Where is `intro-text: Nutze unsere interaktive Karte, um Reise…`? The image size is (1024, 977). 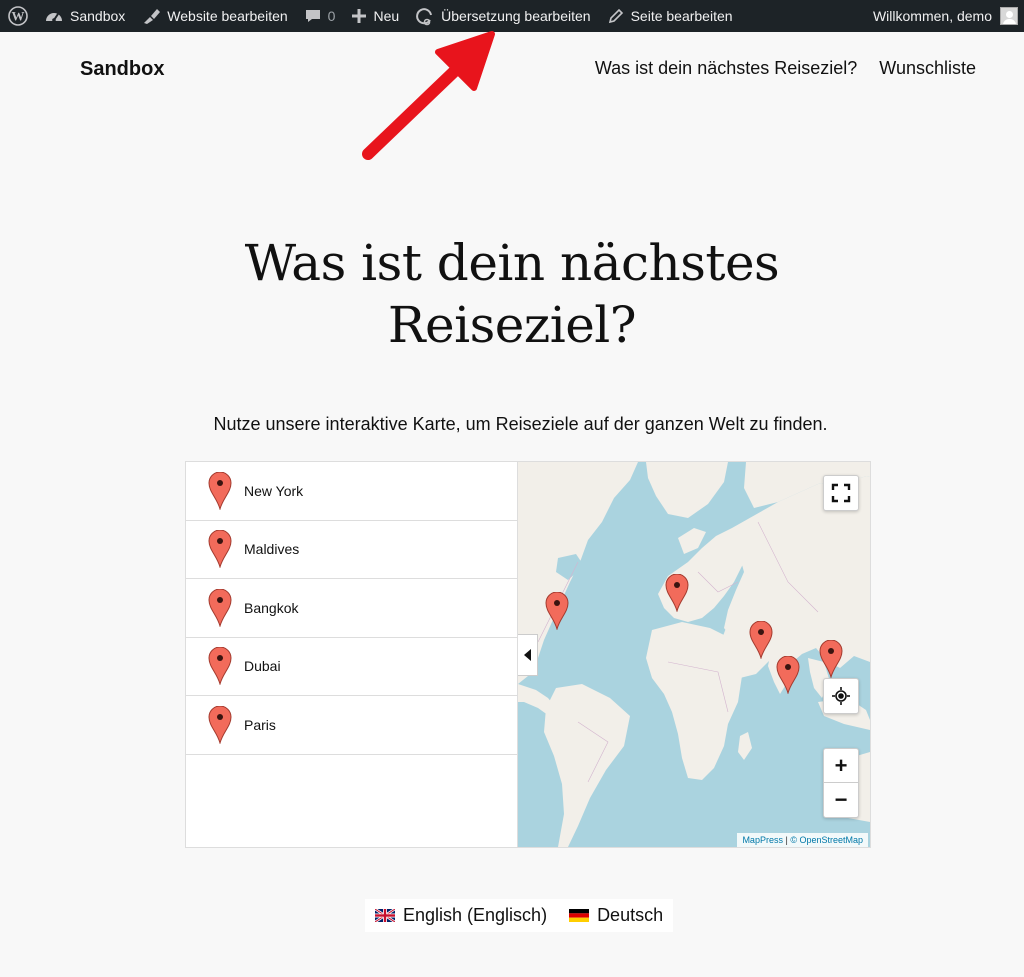
intro-text: Nutze unsere interaktive Karte, um Reise… is located at coordinates (520, 424).